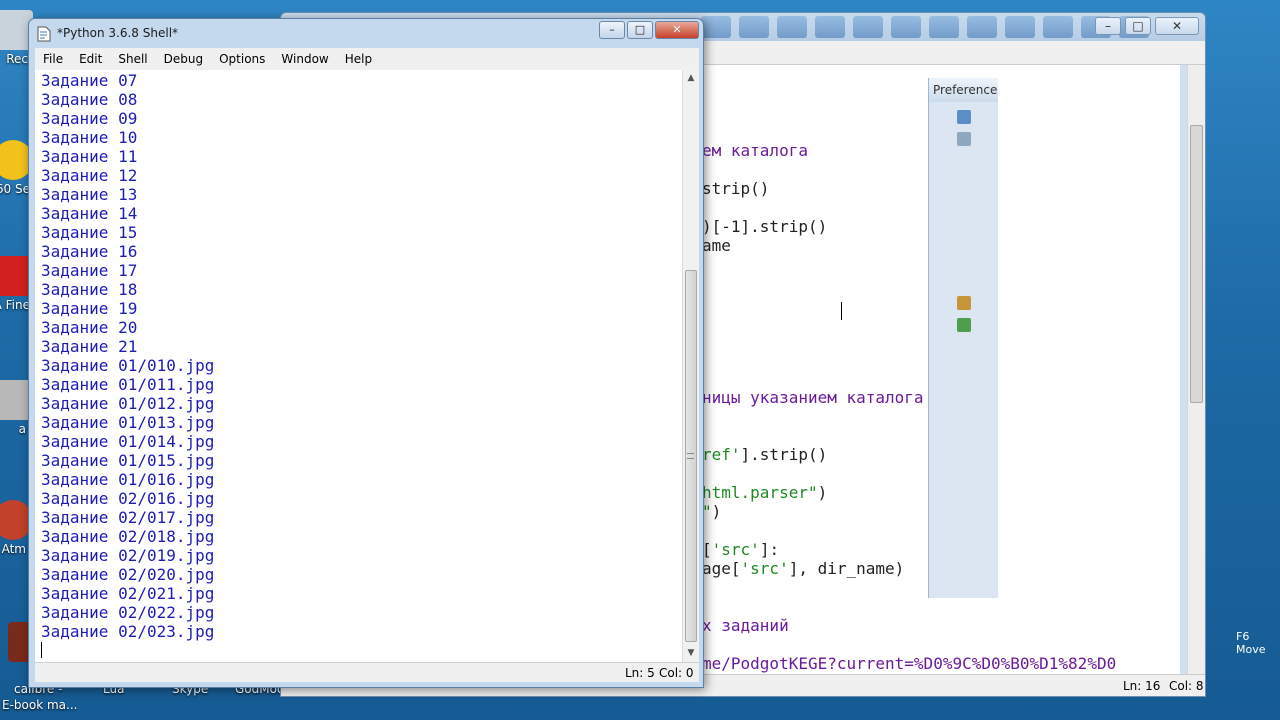 The height and width of the screenshot is (720, 1280). What do you see at coordinates (128, 365) in the screenshot?
I see `shell-output-line: Задание 01/010.jpg` at bounding box center [128, 365].